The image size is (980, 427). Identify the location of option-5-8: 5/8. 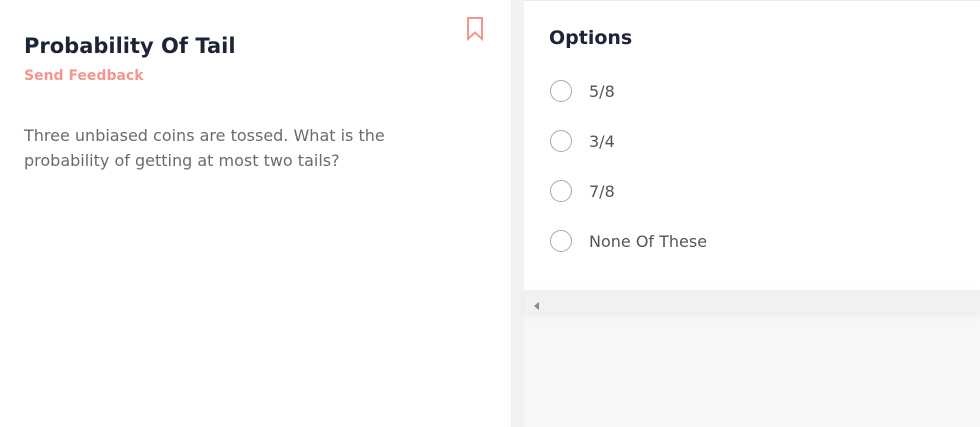
(750, 91).